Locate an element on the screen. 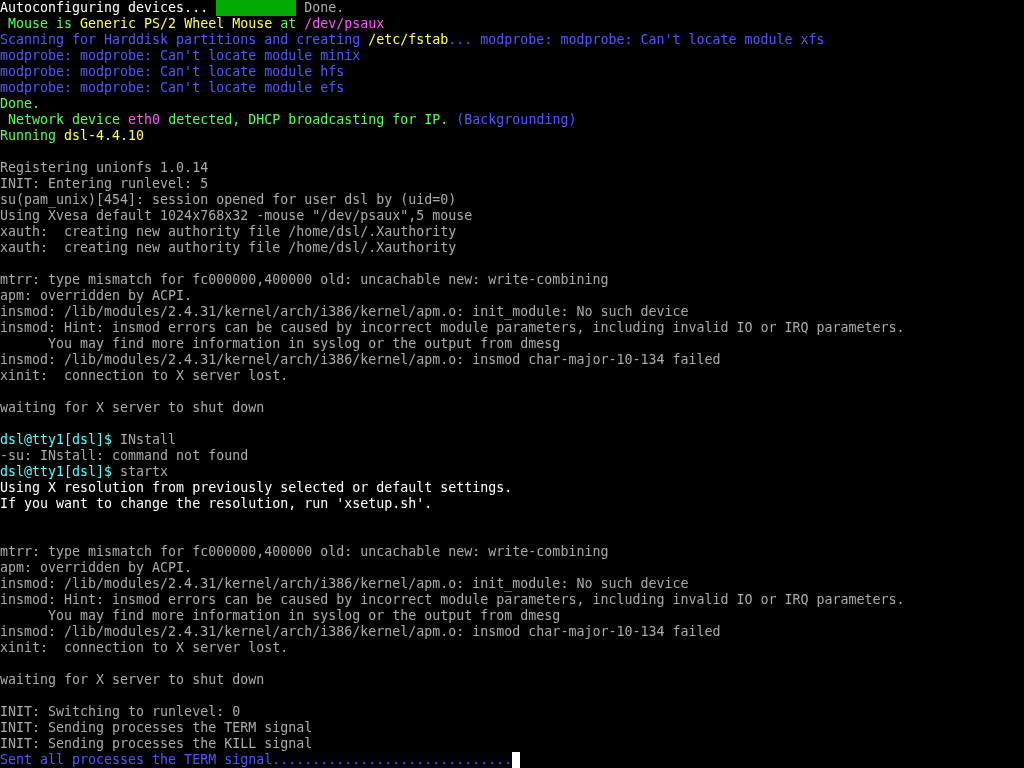  console-line: su(pam_unix)[454]: session opened for user dsl by (uid=0) is located at coordinates (228, 200).